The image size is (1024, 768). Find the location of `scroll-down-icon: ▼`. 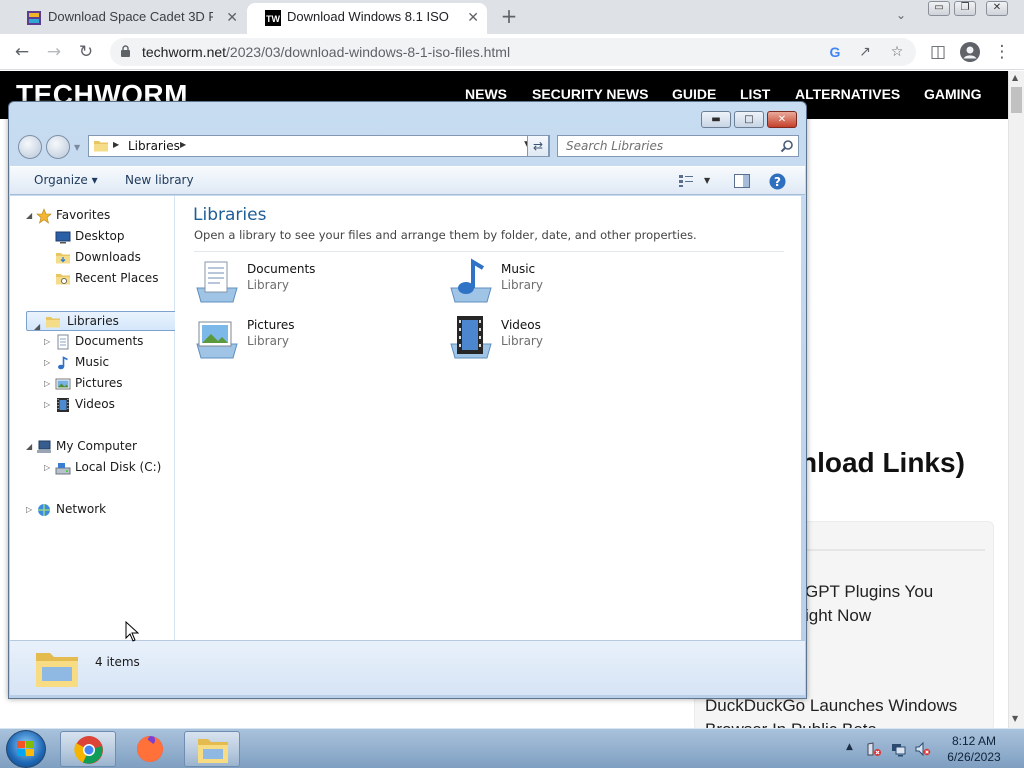

scroll-down-icon: ▼ is located at coordinates (1015, 718).